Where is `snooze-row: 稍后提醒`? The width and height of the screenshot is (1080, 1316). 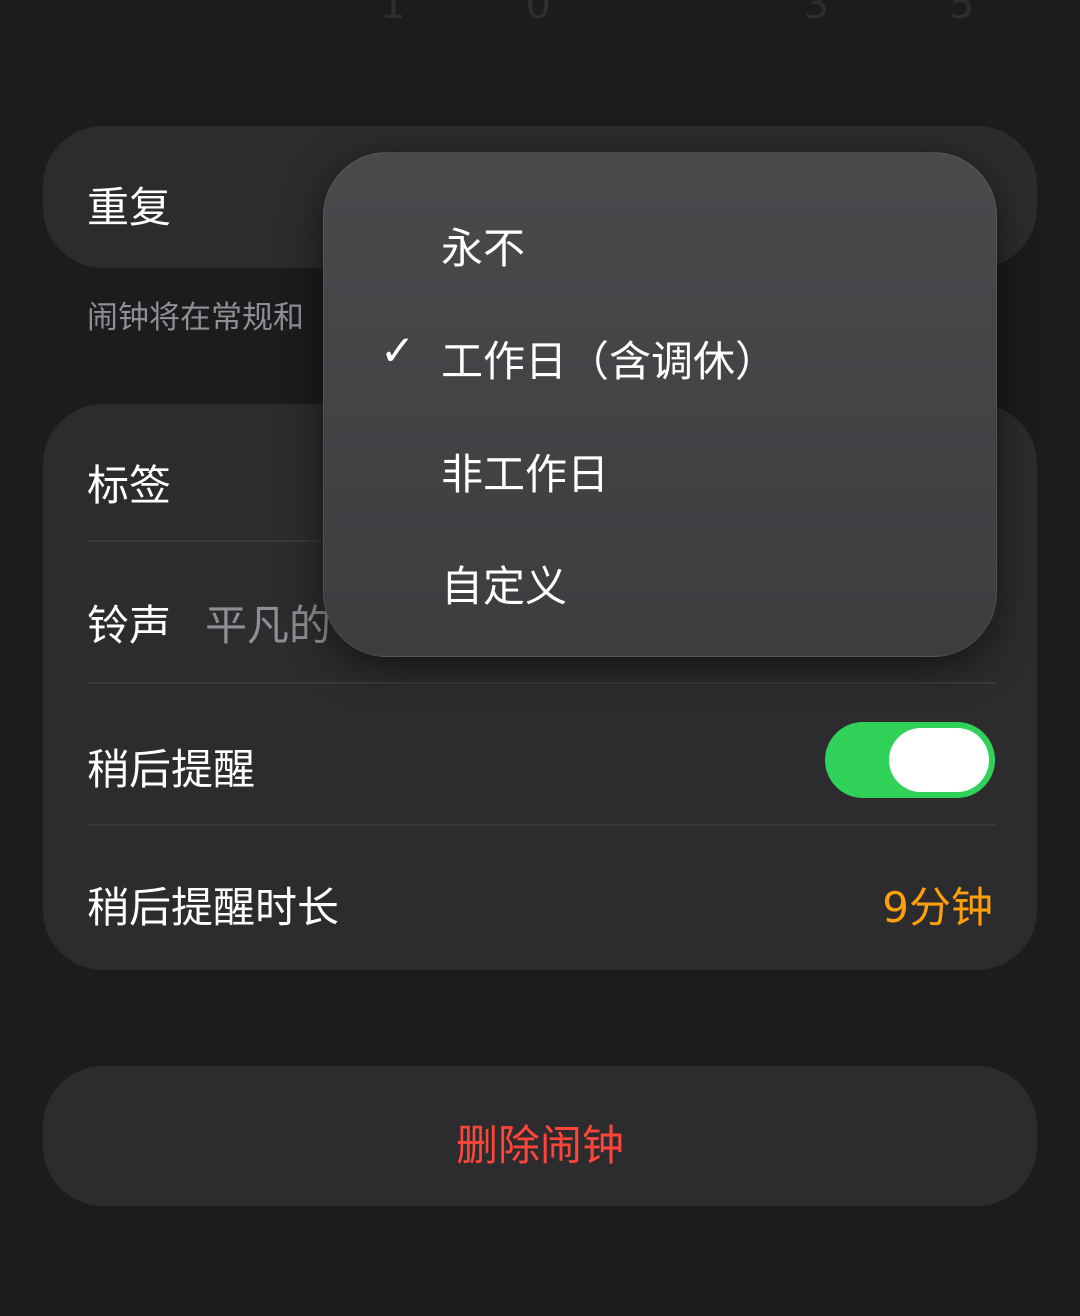 snooze-row: 稍后提醒 is located at coordinates (540, 759).